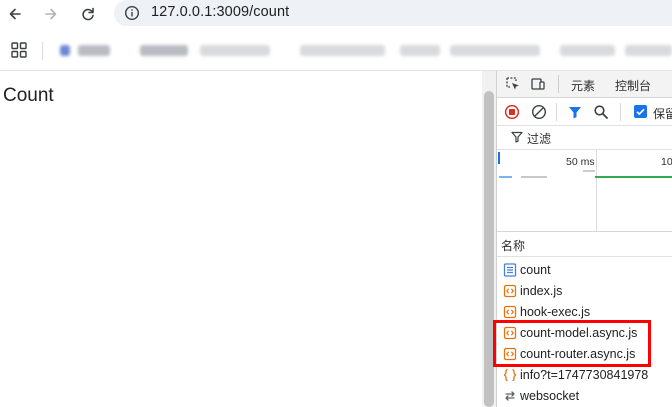 Image resolution: width=672 pixels, height=407 pixels. I want to click on request-row: info?t=1747730841978, so click(584, 375).